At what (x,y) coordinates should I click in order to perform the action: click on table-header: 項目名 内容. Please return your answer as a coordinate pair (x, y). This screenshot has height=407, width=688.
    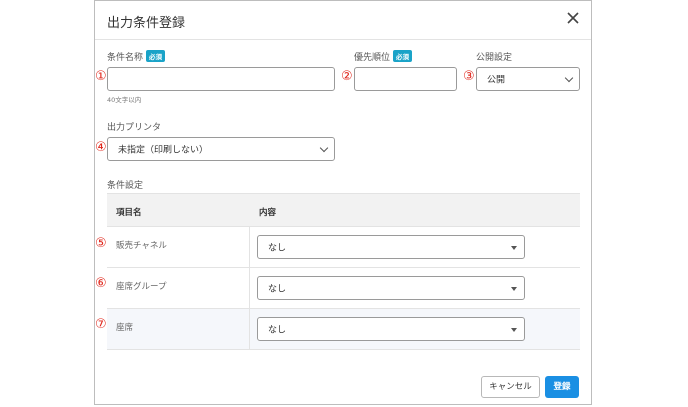
    Looking at the image, I should click on (343, 210).